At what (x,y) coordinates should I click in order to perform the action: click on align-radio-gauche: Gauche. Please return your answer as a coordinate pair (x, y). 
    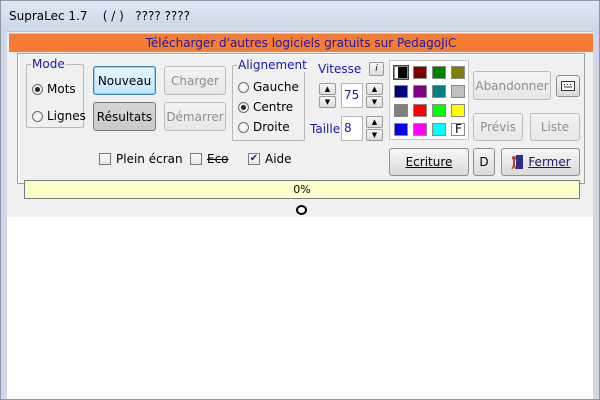
    Looking at the image, I should click on (268, 87).